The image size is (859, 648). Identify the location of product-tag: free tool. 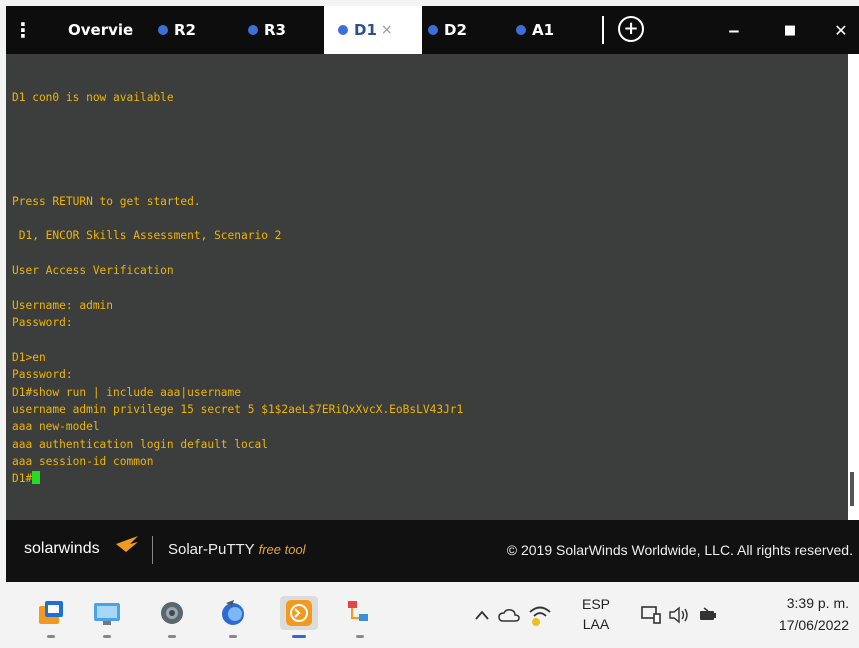
(282, 549).